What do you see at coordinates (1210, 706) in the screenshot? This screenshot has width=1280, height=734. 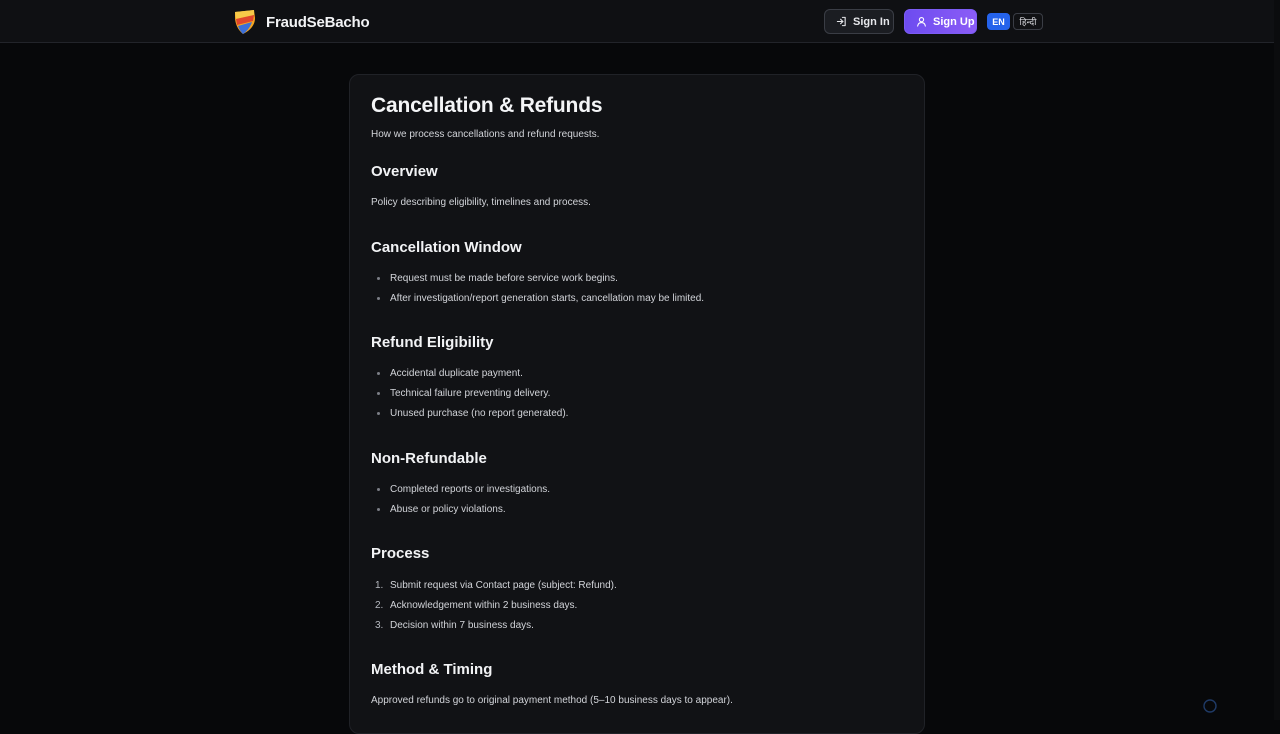 I see `watermark-logo-icon` at bounding box center [1210, 706].